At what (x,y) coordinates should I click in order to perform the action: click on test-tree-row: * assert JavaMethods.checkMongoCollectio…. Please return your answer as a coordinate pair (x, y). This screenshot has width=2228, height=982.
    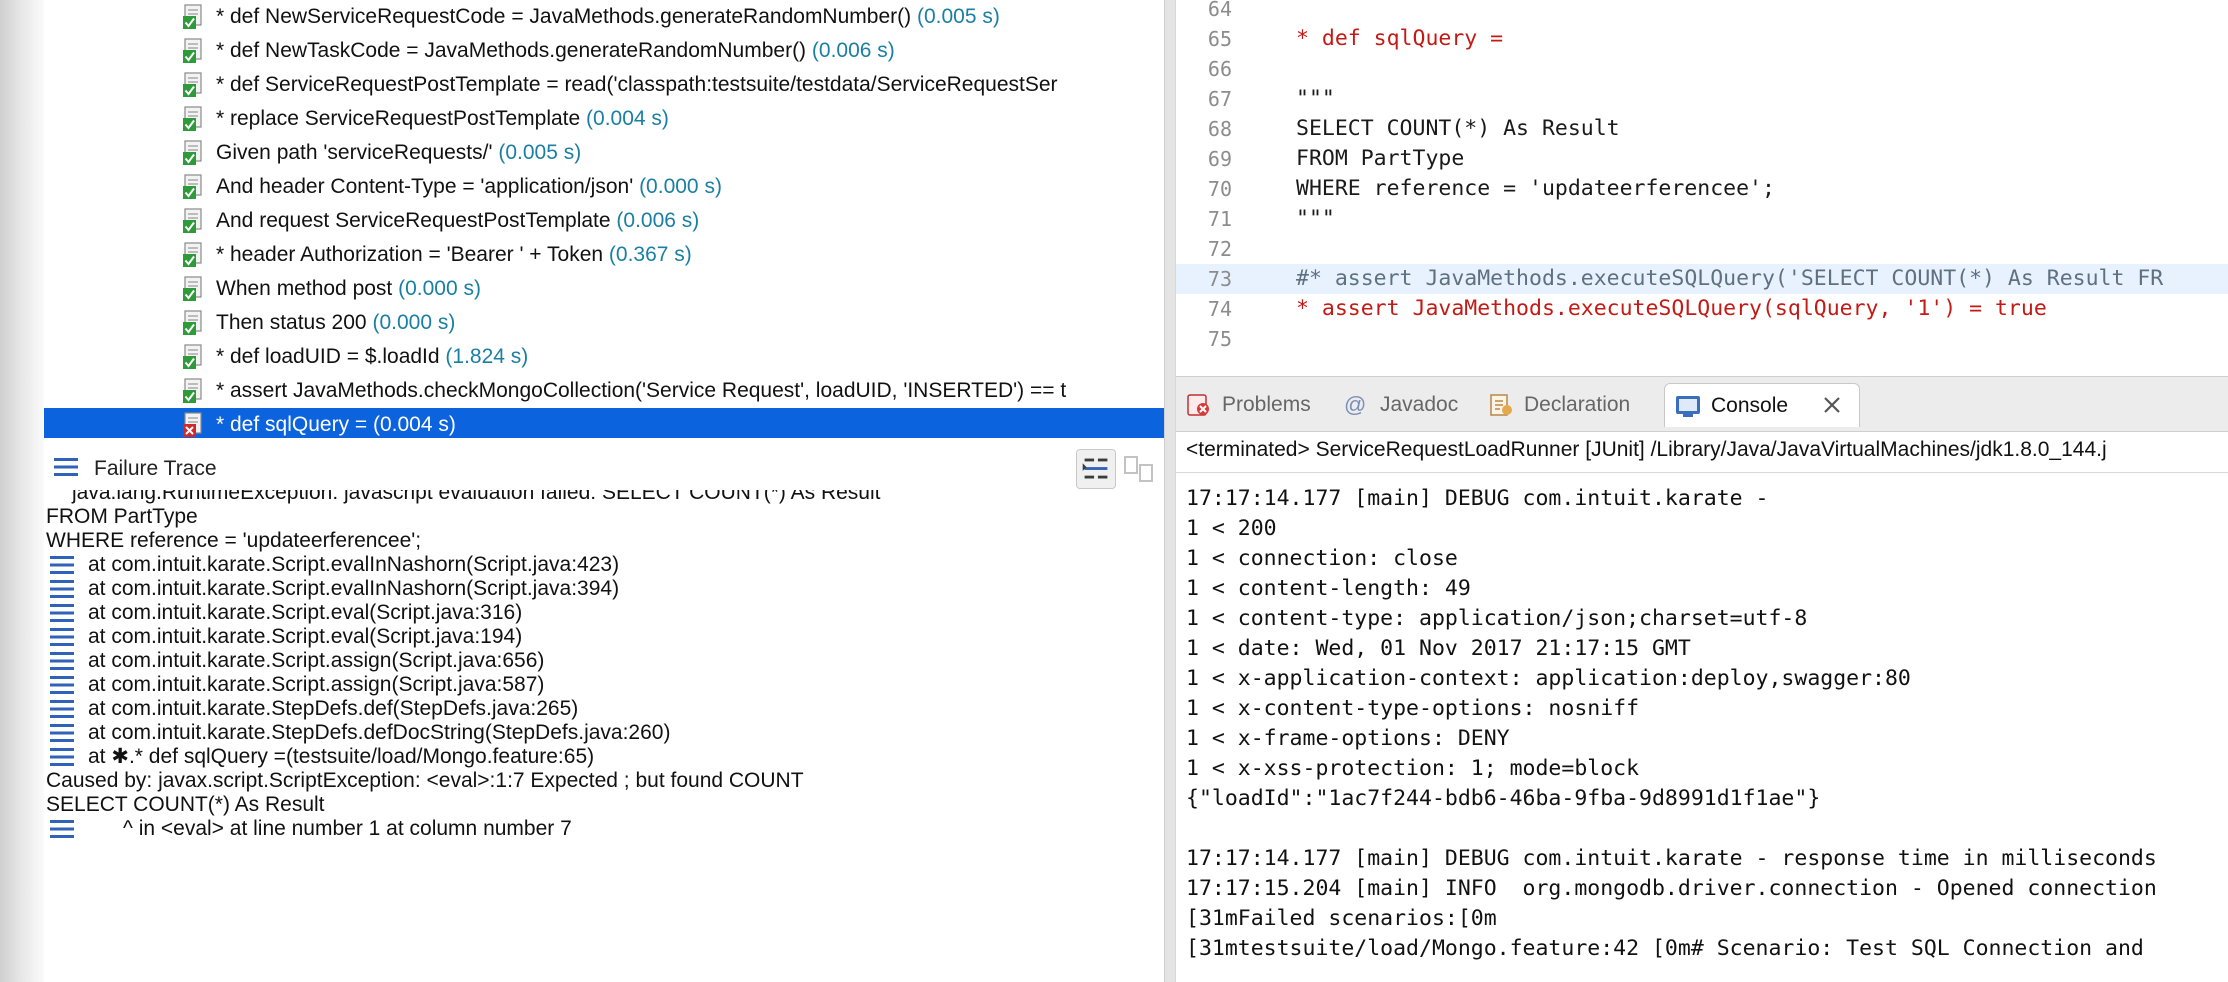
    Looking at the image, I should click on (604, 391).